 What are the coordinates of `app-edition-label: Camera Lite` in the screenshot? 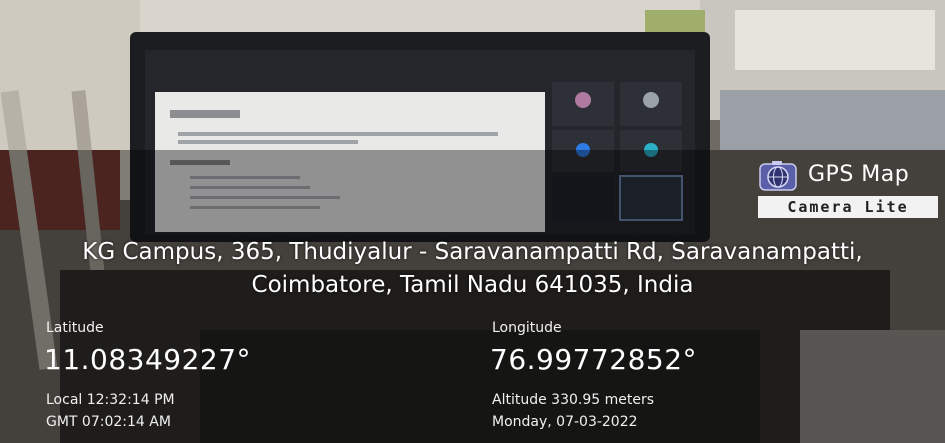 It's located at (848, 207).